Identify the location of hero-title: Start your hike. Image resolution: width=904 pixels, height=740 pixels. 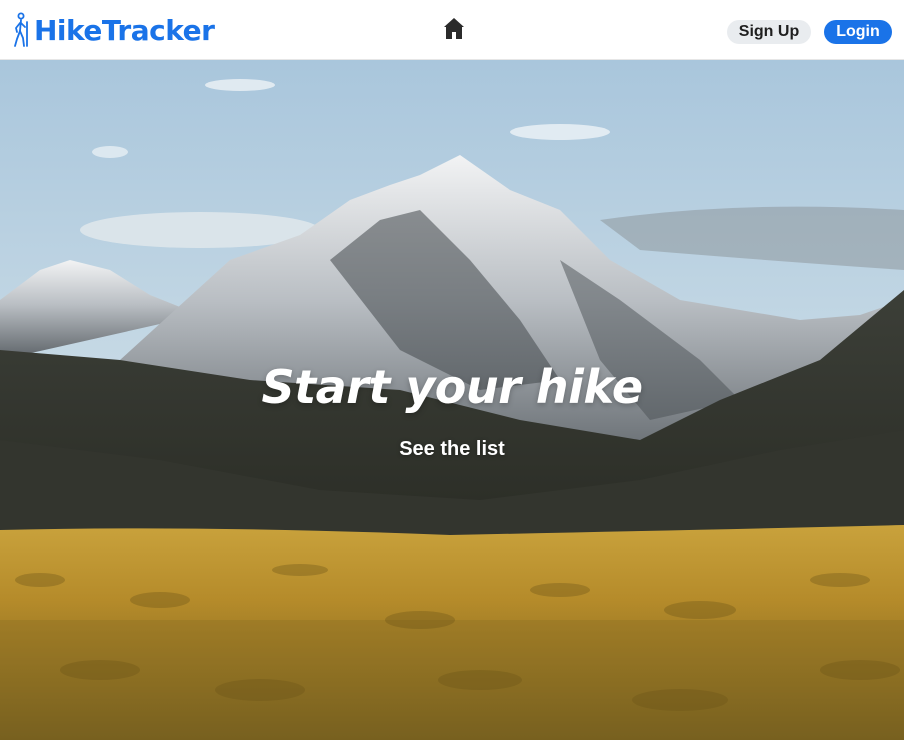
(452, 387).